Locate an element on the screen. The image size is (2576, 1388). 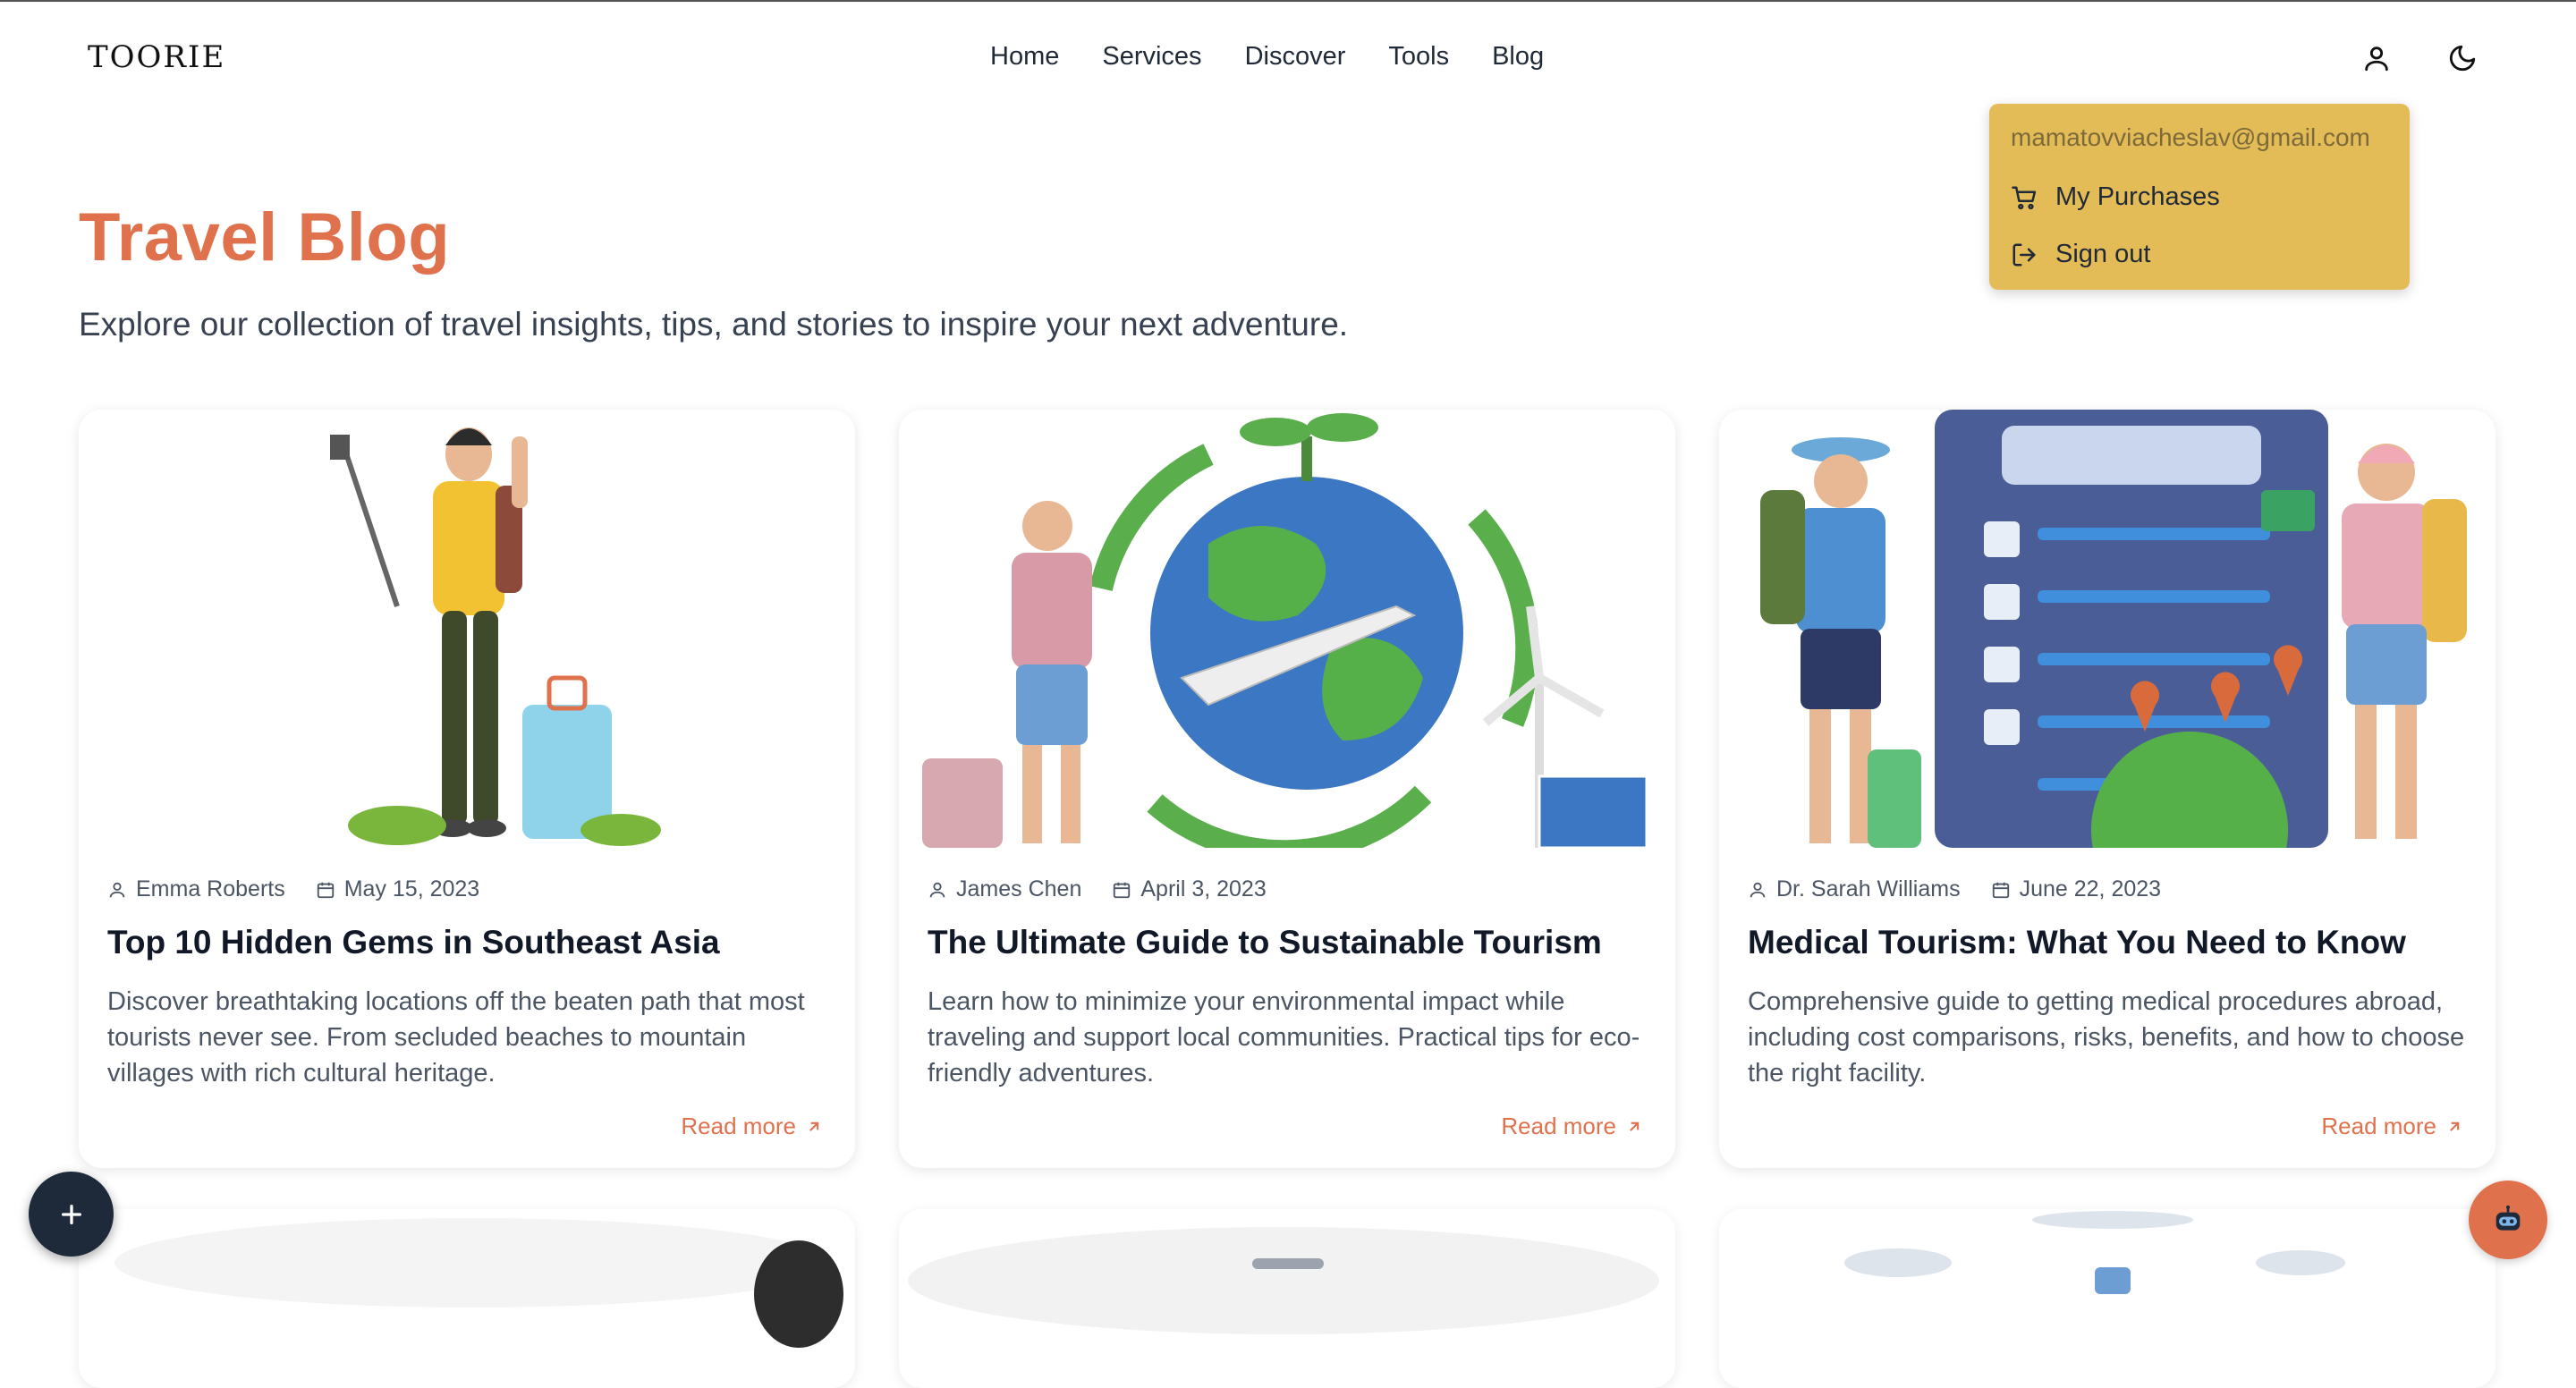
add-button is located at coordinates (71, 1214).